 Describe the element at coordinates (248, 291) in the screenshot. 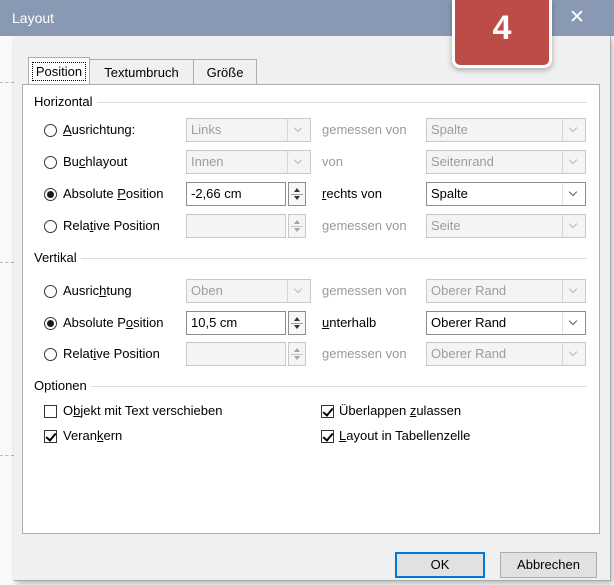

I see `combo-v-ausrichtung: Oben` at that location.